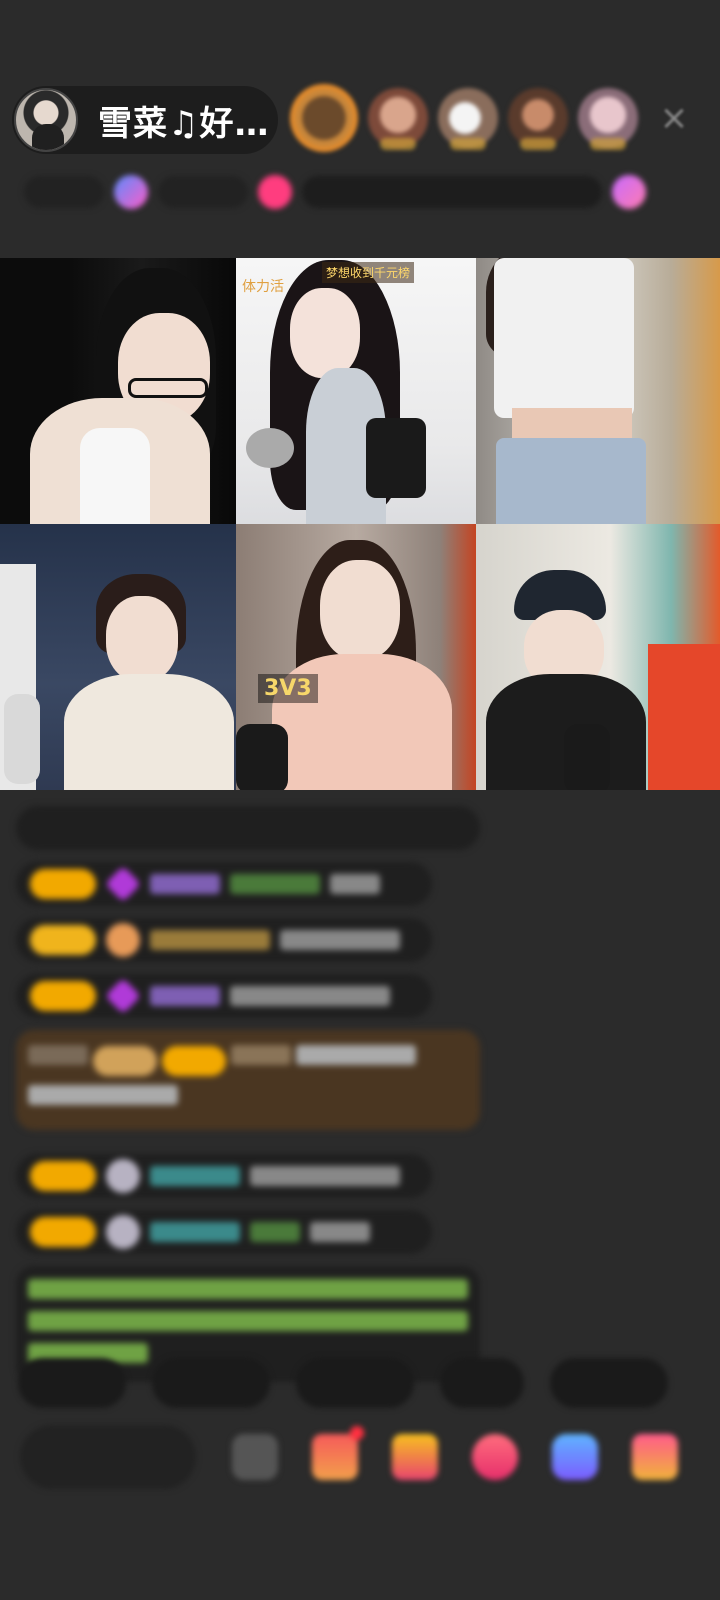 The width and height of the screenshot is (720, 1600). I want to click on more-gift-icon, so click(655, 1457).